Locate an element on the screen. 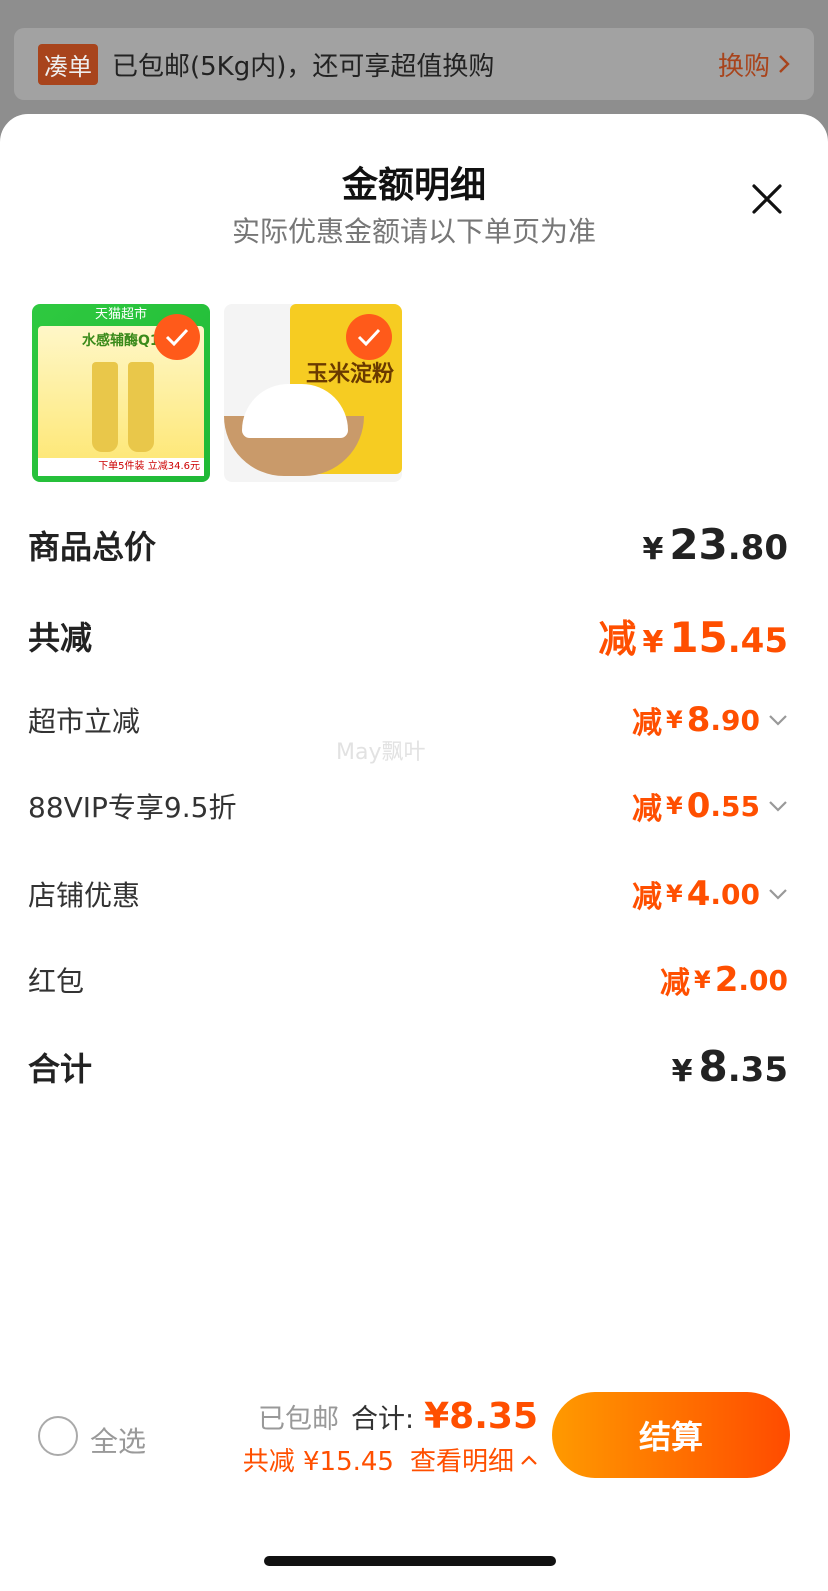  product-headline: 水感辅酶Q1 is located at coordinates (121, 341).